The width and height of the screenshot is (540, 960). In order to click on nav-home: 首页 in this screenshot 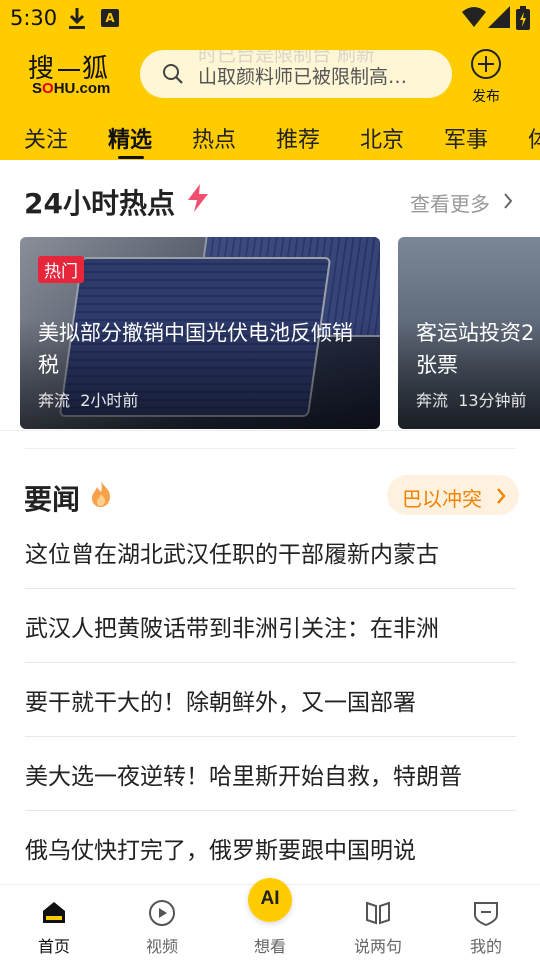, I will do `click(54, 922)`.